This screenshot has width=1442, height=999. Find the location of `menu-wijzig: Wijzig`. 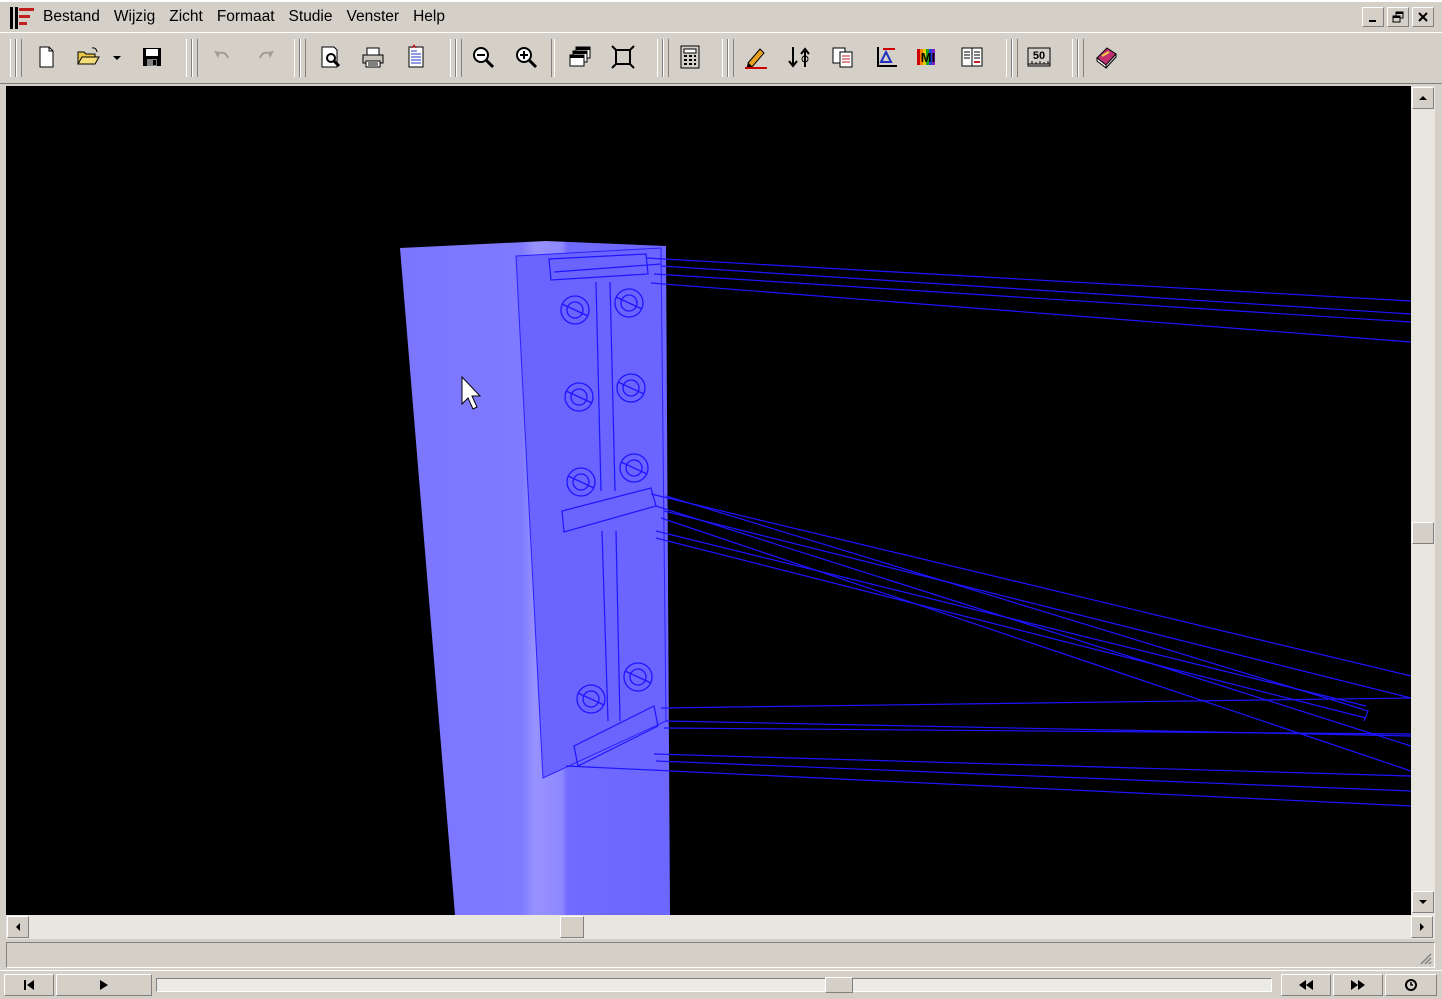

menu-wijzig: Wijzig is located at coordinates (134, 17).